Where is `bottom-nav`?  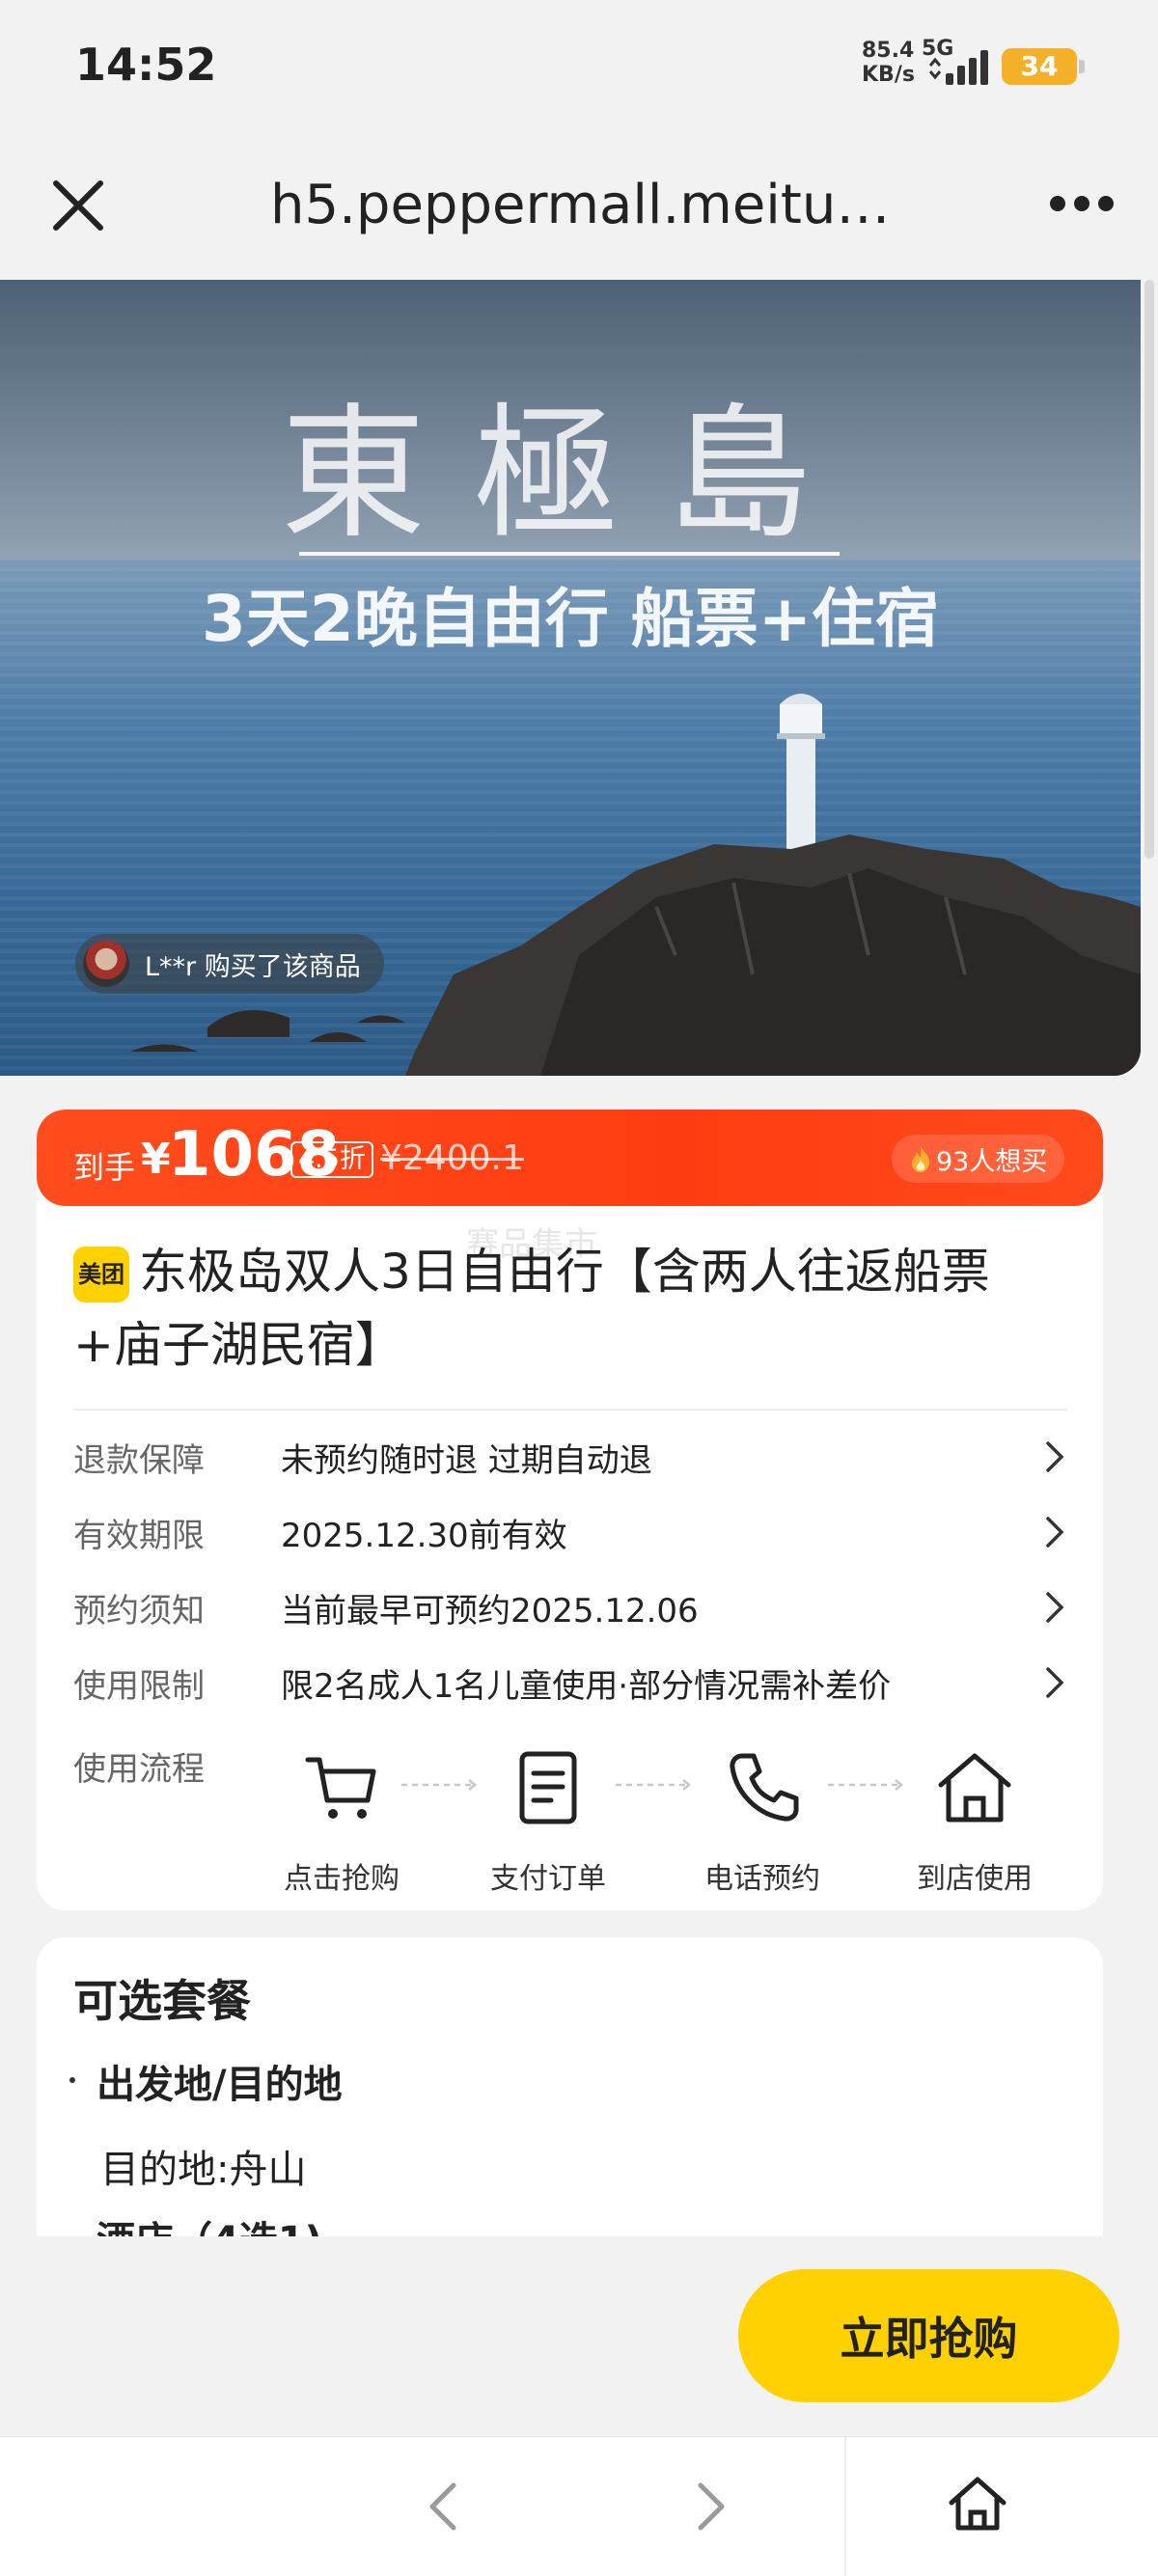
bottom-nav is located at coordinates (579, 2506).